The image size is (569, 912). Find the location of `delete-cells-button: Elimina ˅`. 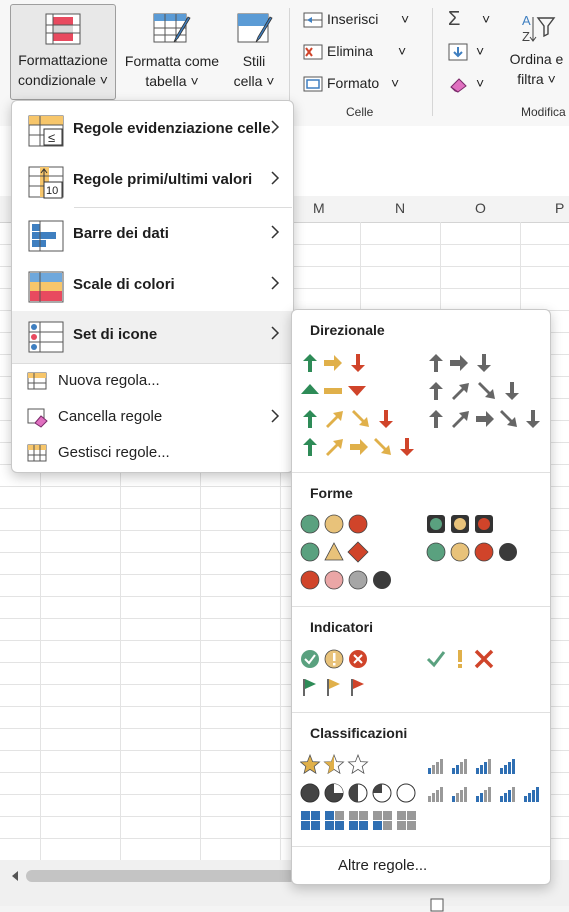

delete-cells-button: Elimina ˅ is located at coordinates (359, 51).